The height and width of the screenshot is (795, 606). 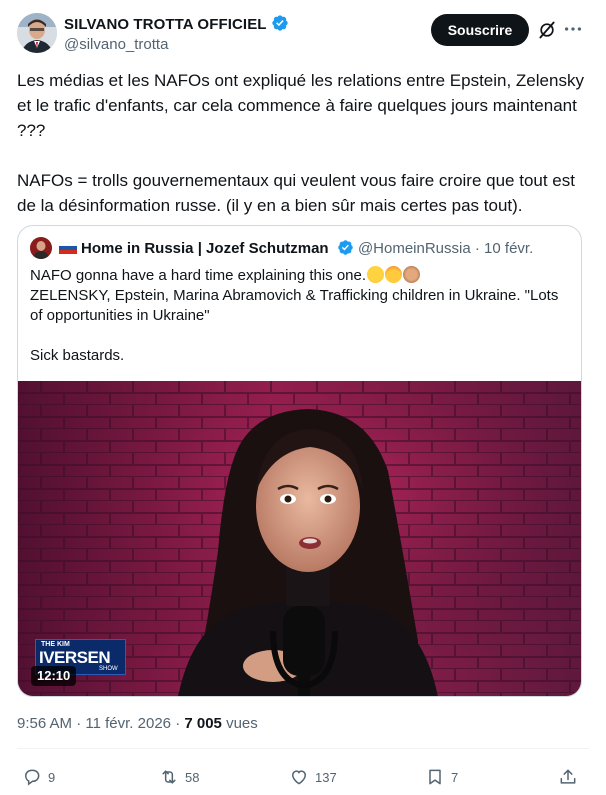 I want to click on reply-count: 9, so click(x=52, y=777).